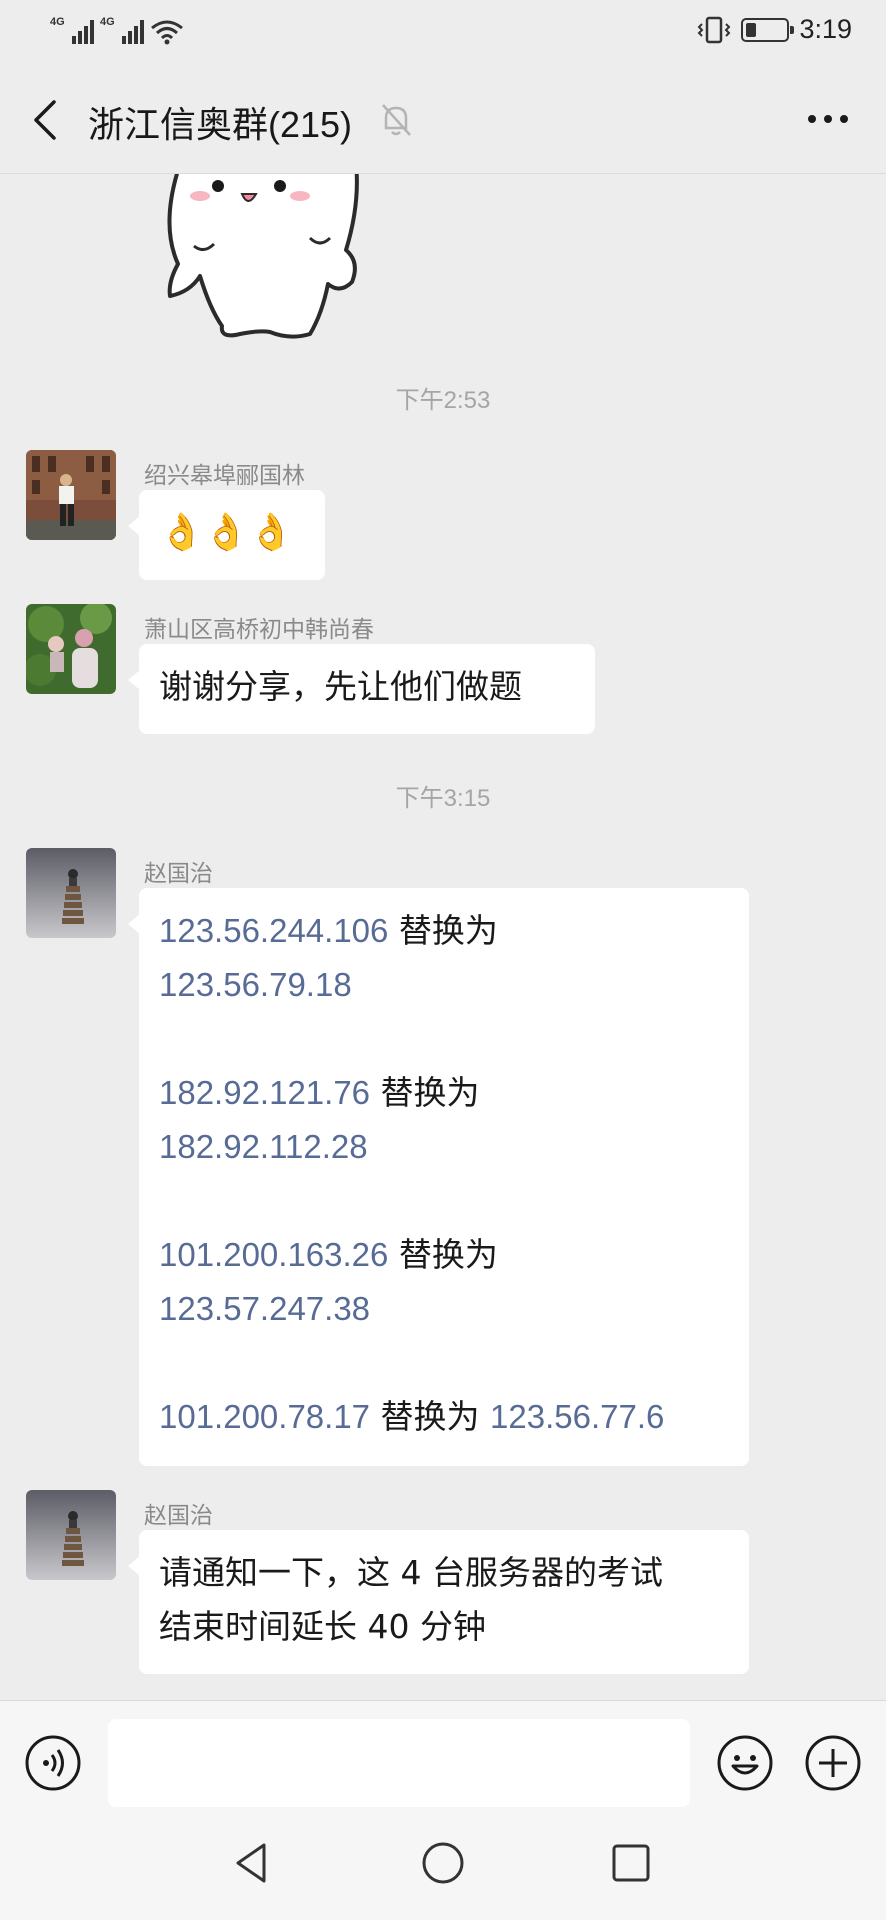 This screenshot has width=886, height=1920. What do you see at coordinates (443, 798) in the screenshot?
I see `timestamp: 下午3:15` at bounding box center [443, 798].